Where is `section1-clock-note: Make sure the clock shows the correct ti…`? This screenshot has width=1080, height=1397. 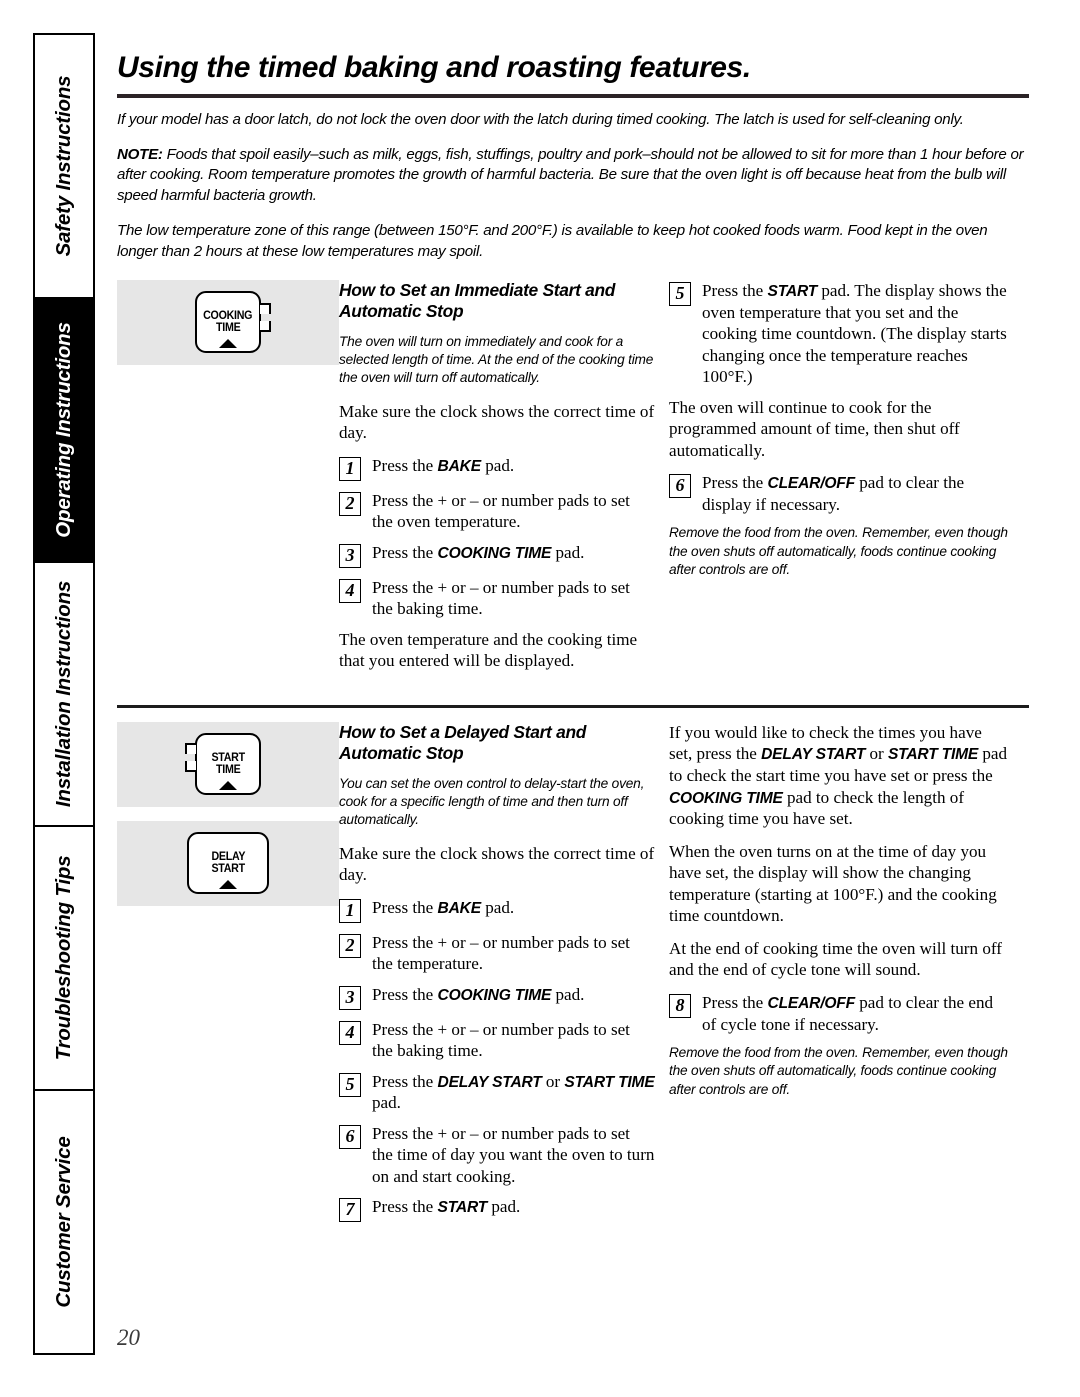 section1-clock-note: Make sure the clock shows the correct ti… is located at coordinates (497, 422).